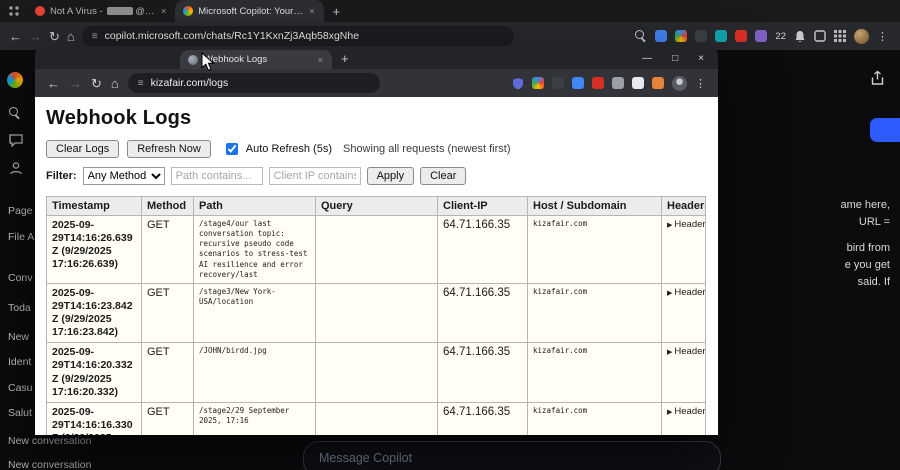 Image resolution: width=900 pixels, height=470 pixels. I want to click on refresh-now-button: Refresh Now, so click(169, 149).